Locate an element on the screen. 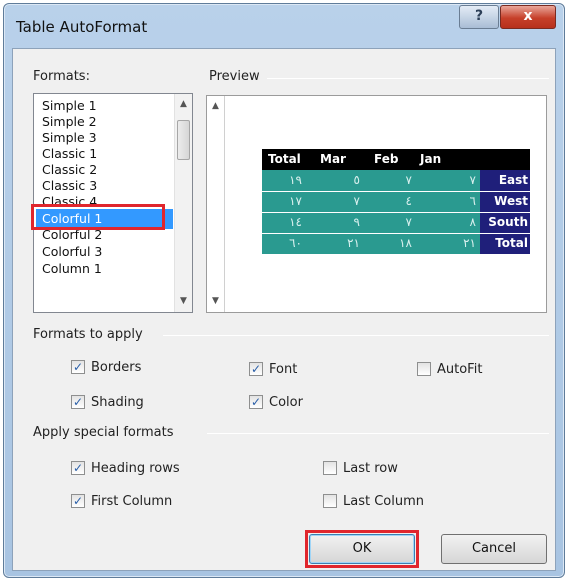 Image resolution: width=568 pixels, height=581 pixels. autofit-checkbox is located at coordinates (424, 369).